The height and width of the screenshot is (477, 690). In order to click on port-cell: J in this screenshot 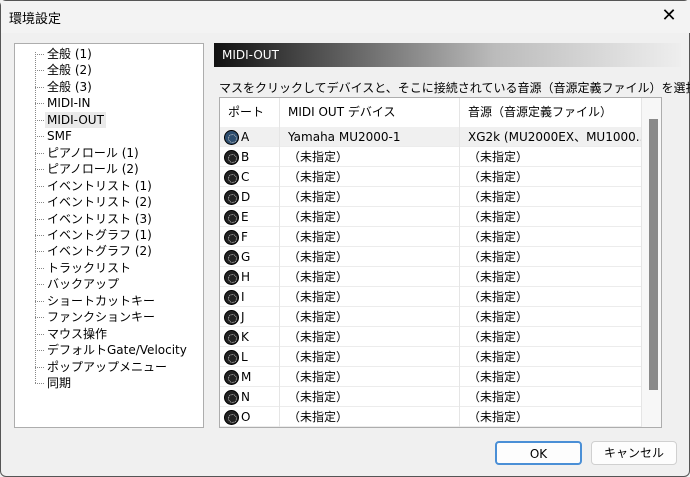, I will do `click(250, 317)`.